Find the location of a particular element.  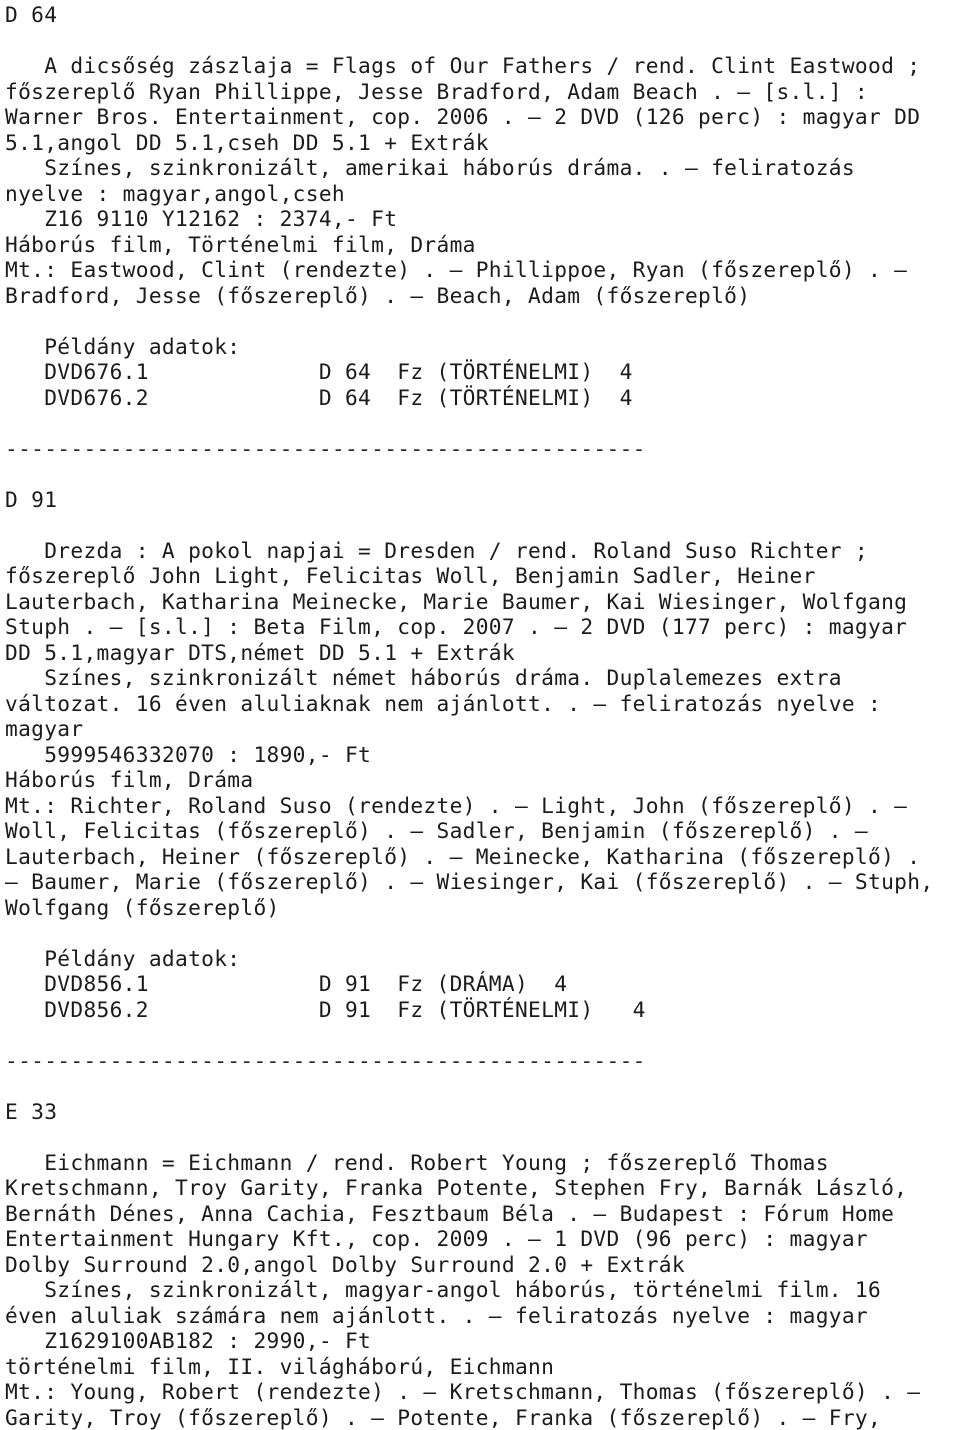

text-line: DVD676.2 D 64 Fz (TÖRTÉNELMI) 4 is located at coordinates (482, 398).